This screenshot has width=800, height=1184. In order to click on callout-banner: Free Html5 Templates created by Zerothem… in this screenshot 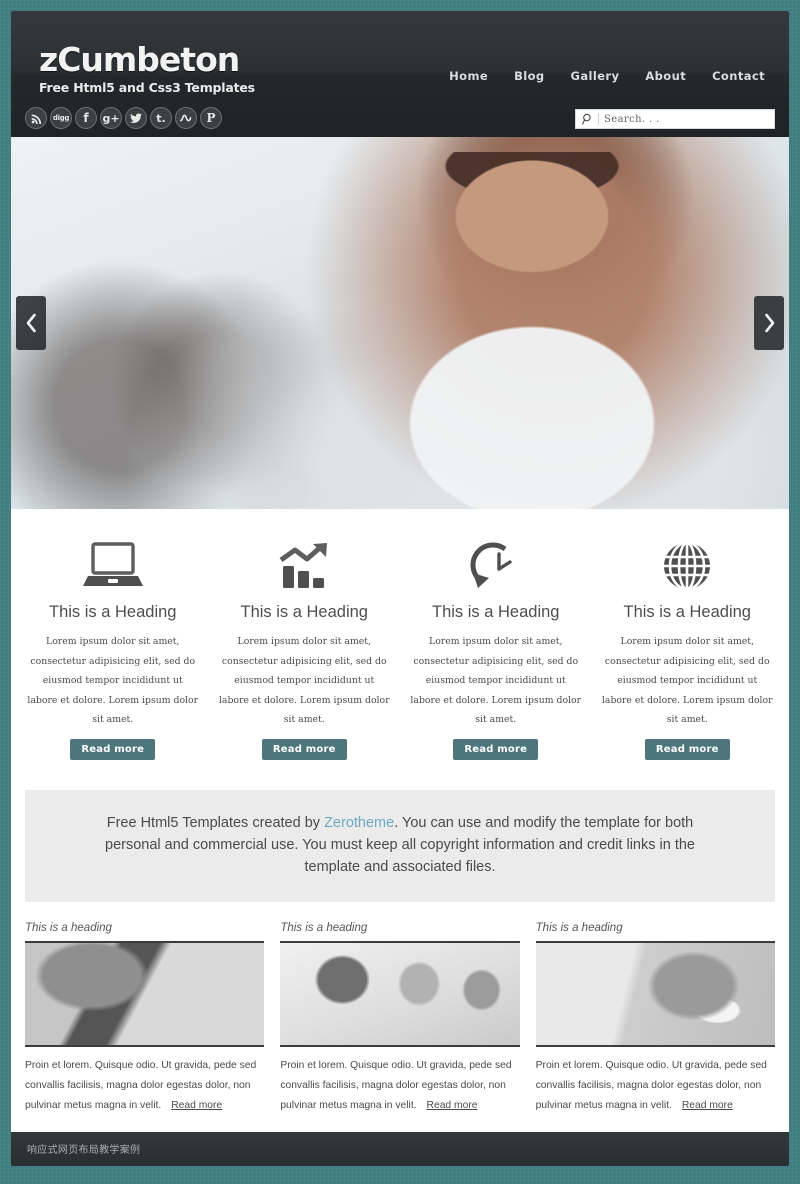, I will do `click(400, 845)`.